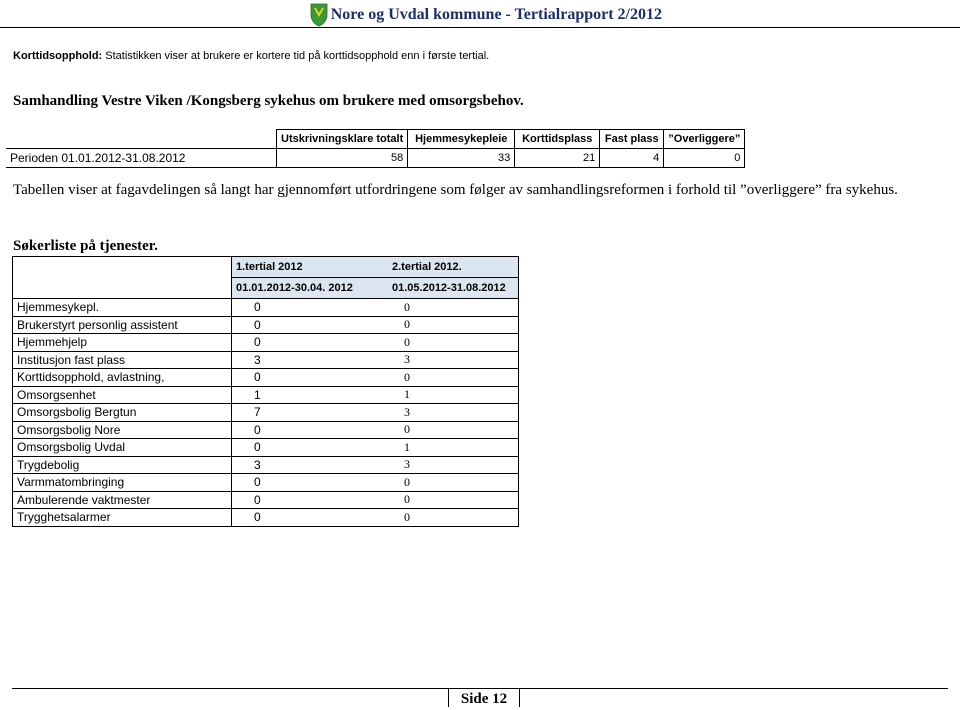 This screenshot has height=710, width=960. Describe the element at coordinates (342, 139) in the screenshot. I see `col-utskrivningsklare: Utskrivningsklare totalt` at that location.